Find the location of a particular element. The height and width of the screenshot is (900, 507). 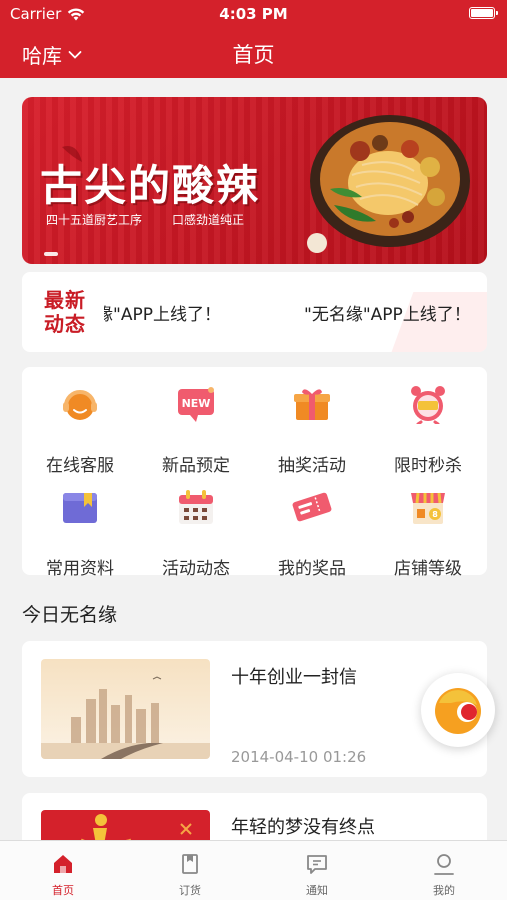

nav-bar: 哈库 首页 is located at coordinates (253, 53).